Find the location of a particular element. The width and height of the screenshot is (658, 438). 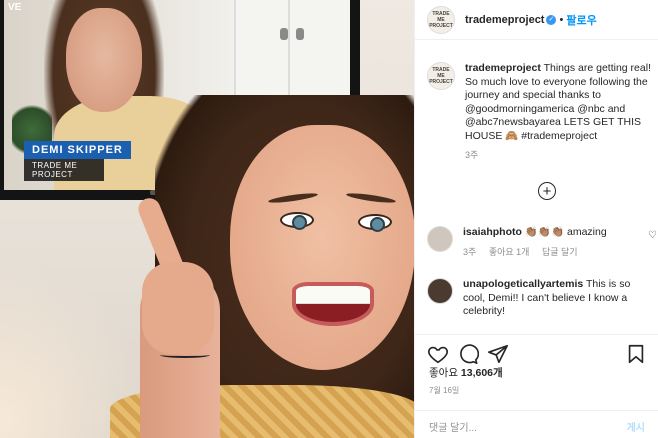

person-hand is located at coordinates (178, 308).